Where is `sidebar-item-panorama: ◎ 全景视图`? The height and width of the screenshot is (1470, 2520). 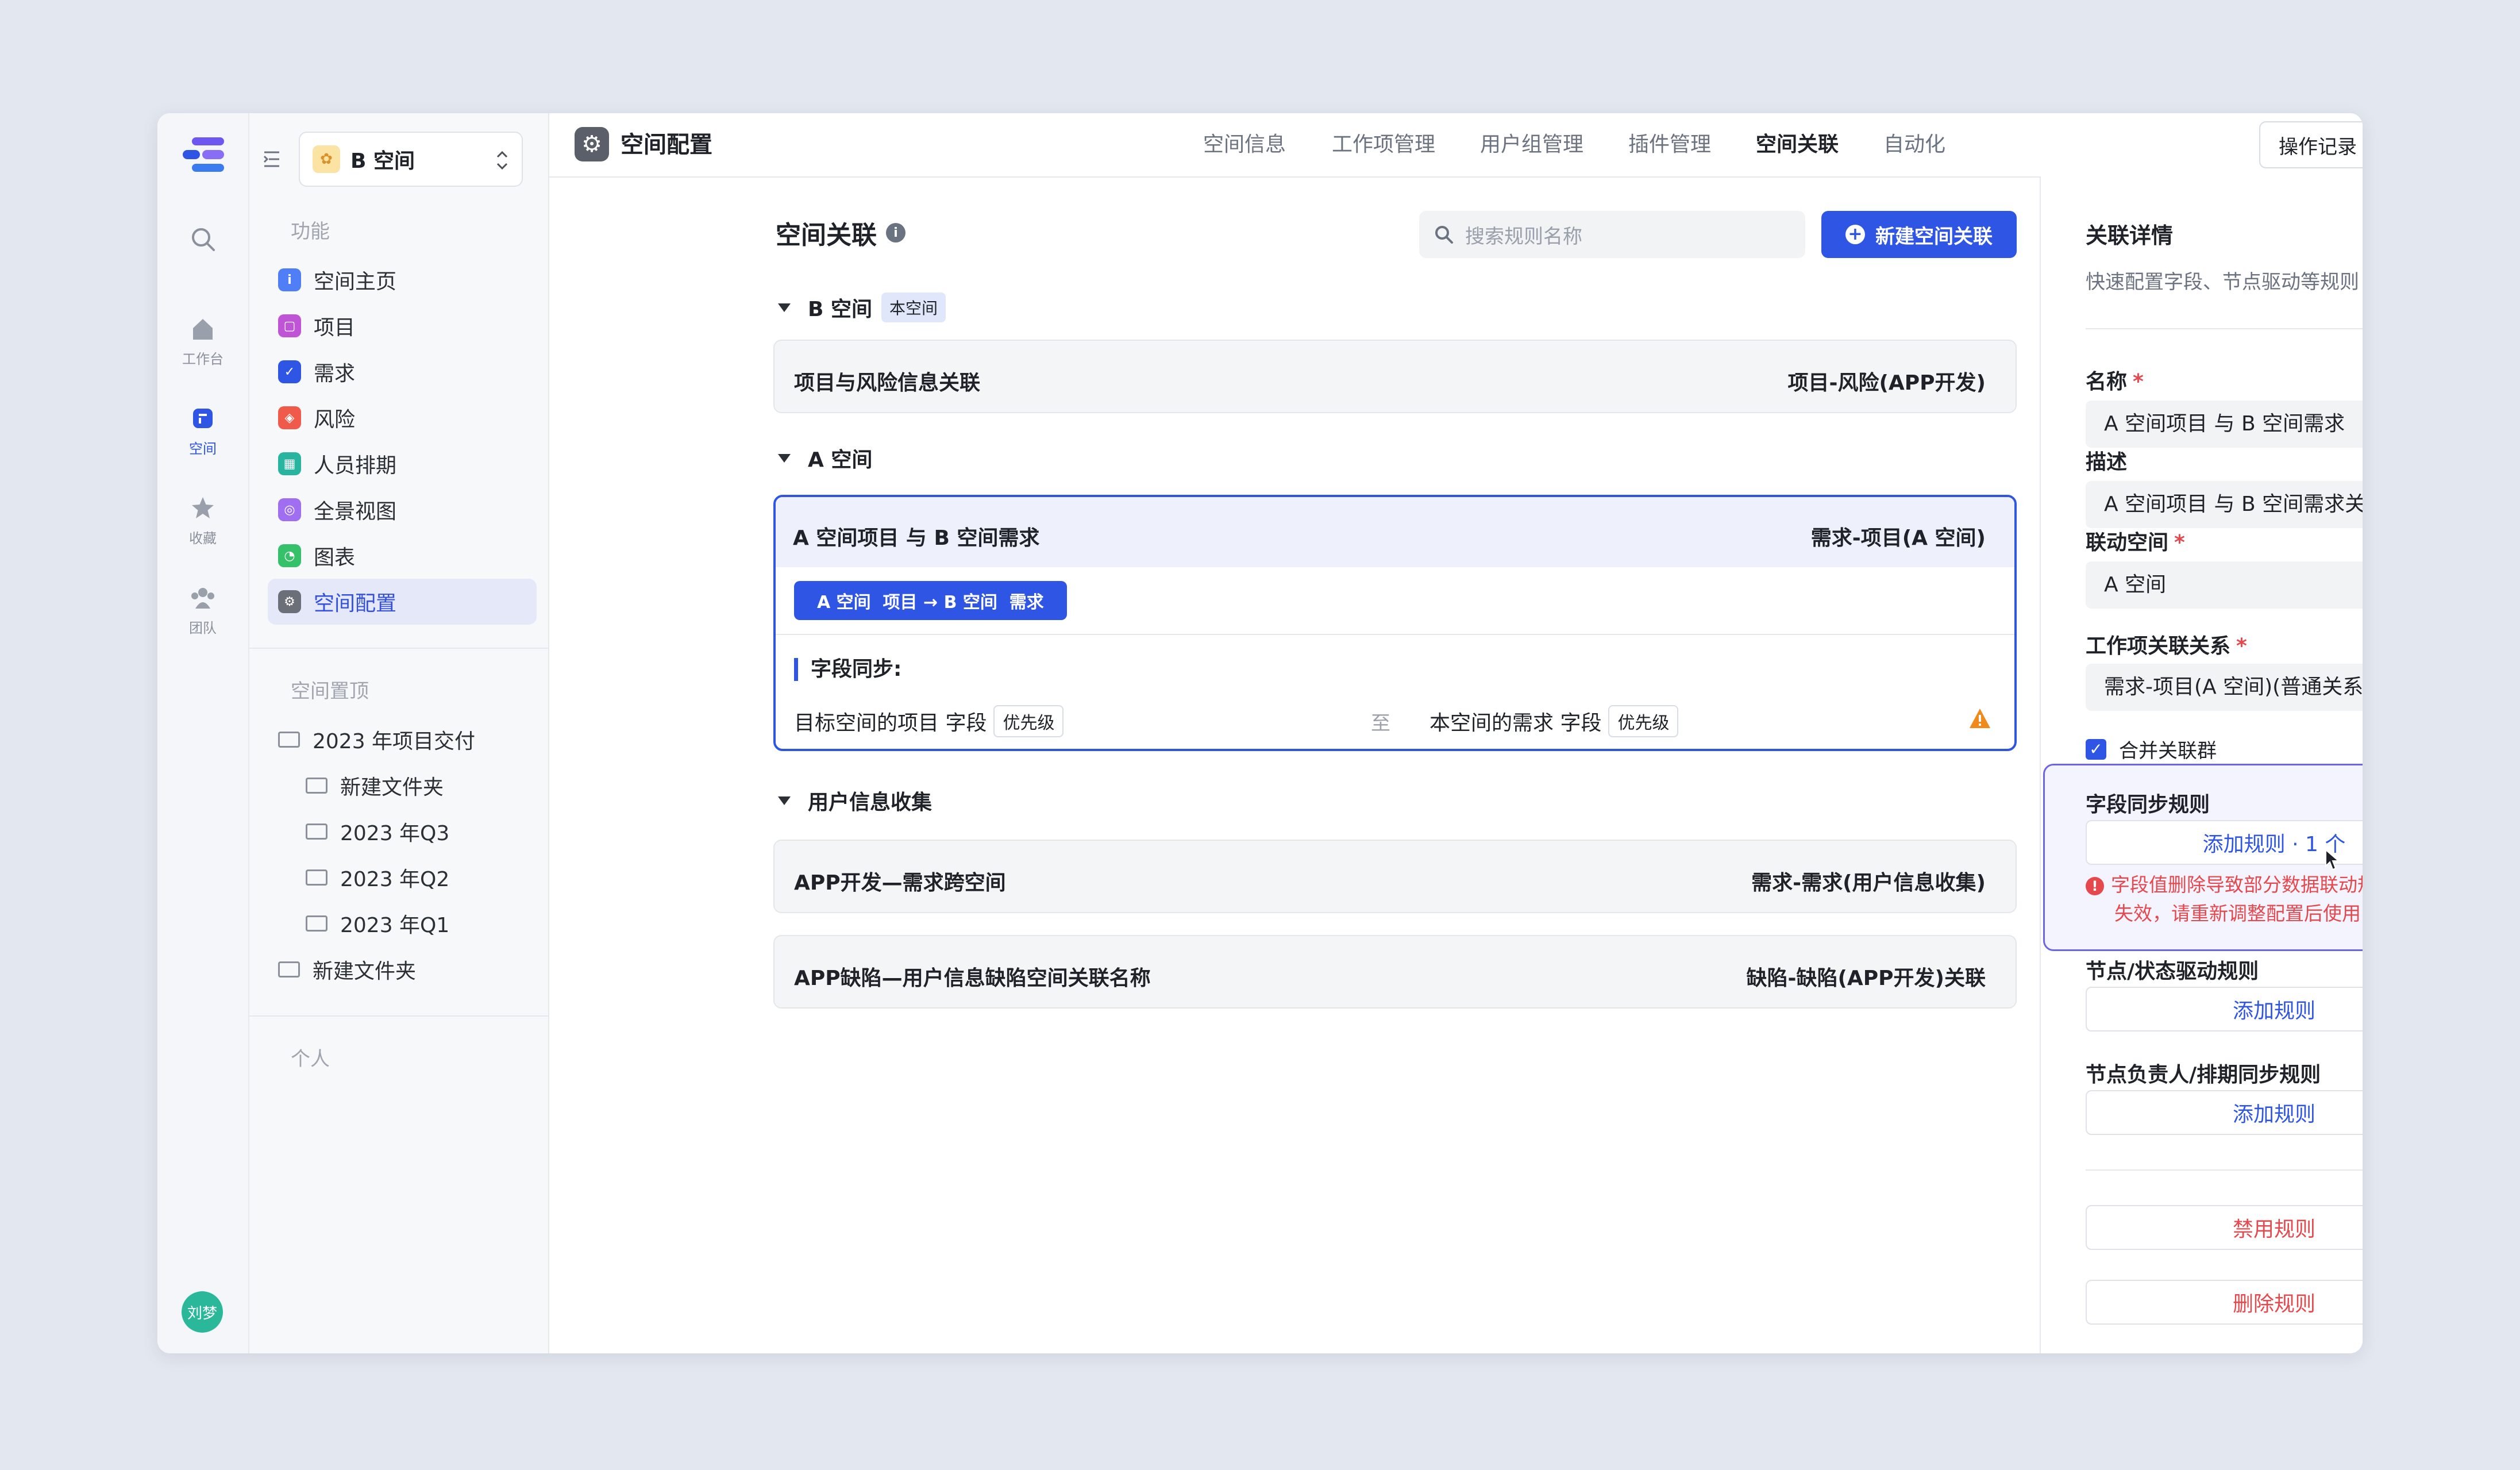
sidebar-item-panorama: ◎ 全景视图 is located at coordinates (412, 510).